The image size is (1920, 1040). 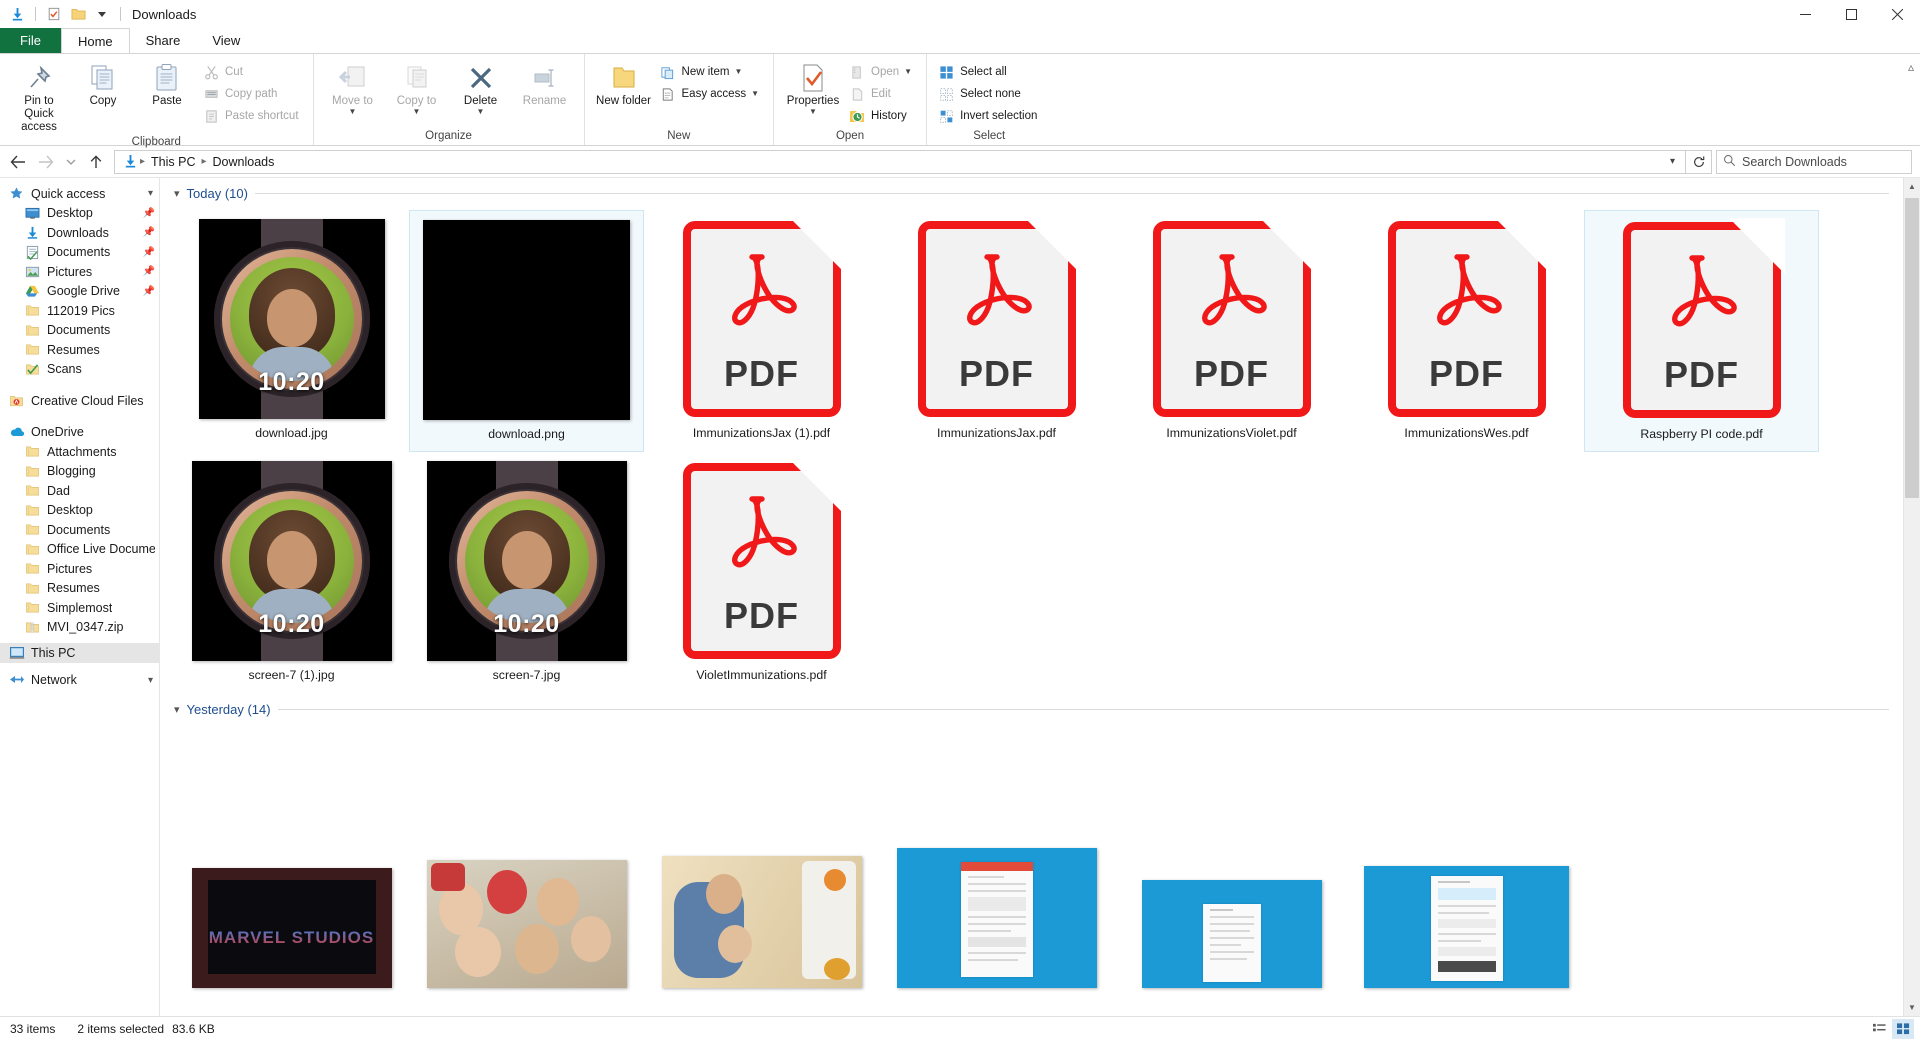 I want to click on breadcrumb: ▸ This PC ▸ Downloads ▾, so click(x=900, y=161).